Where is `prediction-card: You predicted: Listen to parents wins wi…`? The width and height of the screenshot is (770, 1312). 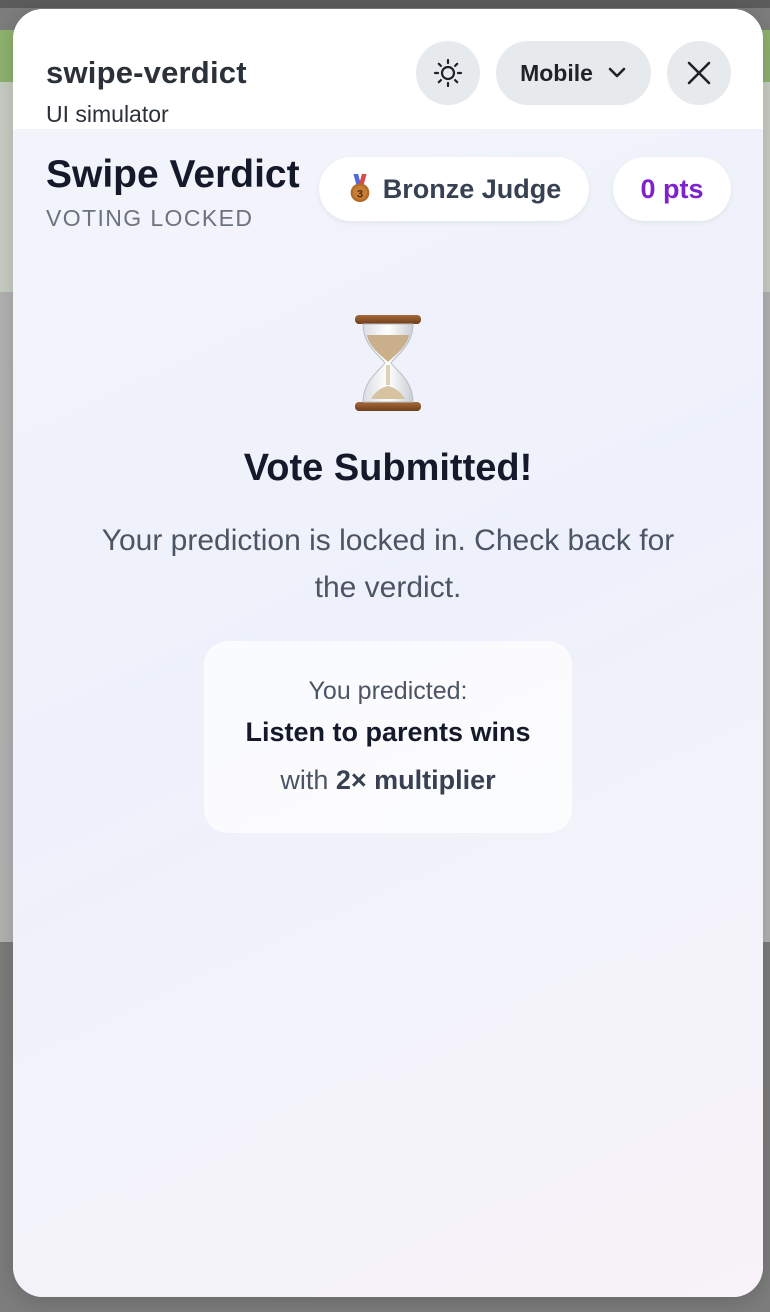 prediction-card: You predicted: Listen to parents wins wi… is located at coordinates (388, 737).